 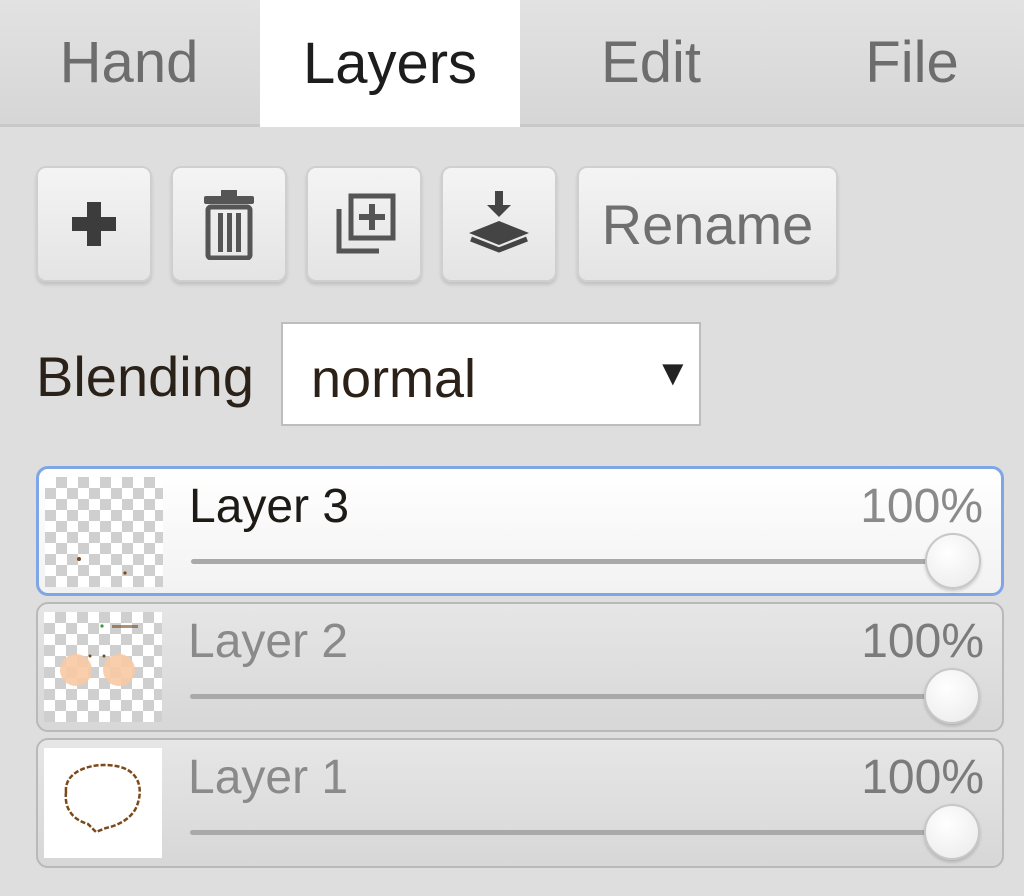 I want to click on tab-edit: Edit, so click(x=651, y=62).